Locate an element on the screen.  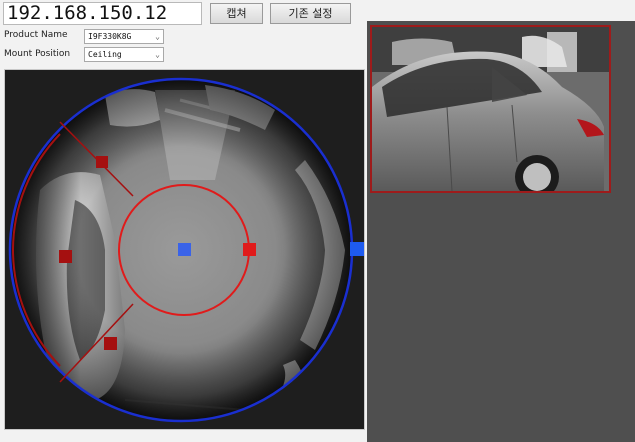
ip-address-field: 192.168.150.12 is located at coordinates (102, 13).